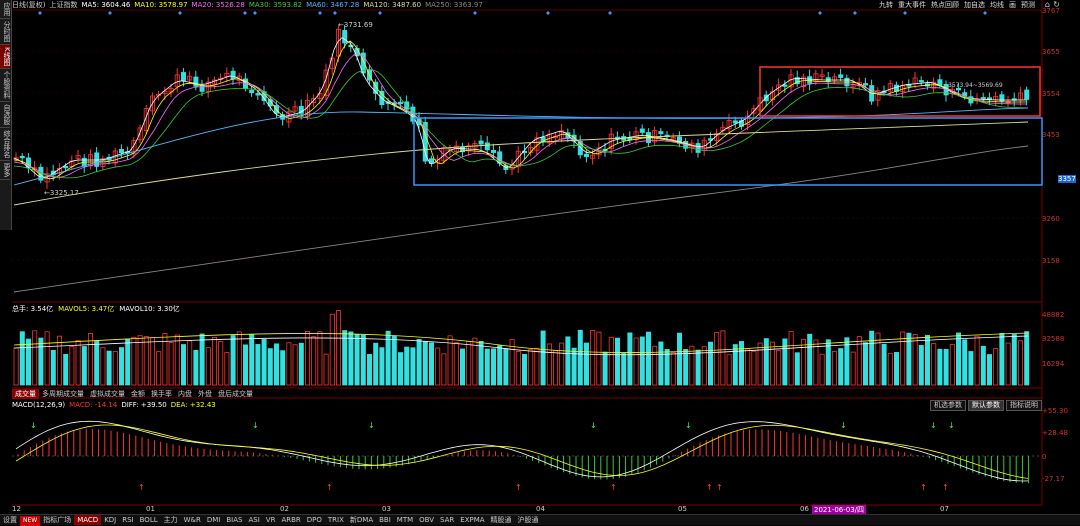 The width and height of the screenshot is (1080, 526). What do you see at coordinates (185, 394) in the screenshot?
I see `volume-tab-5: 内盘` at bounding box center [185, 394].